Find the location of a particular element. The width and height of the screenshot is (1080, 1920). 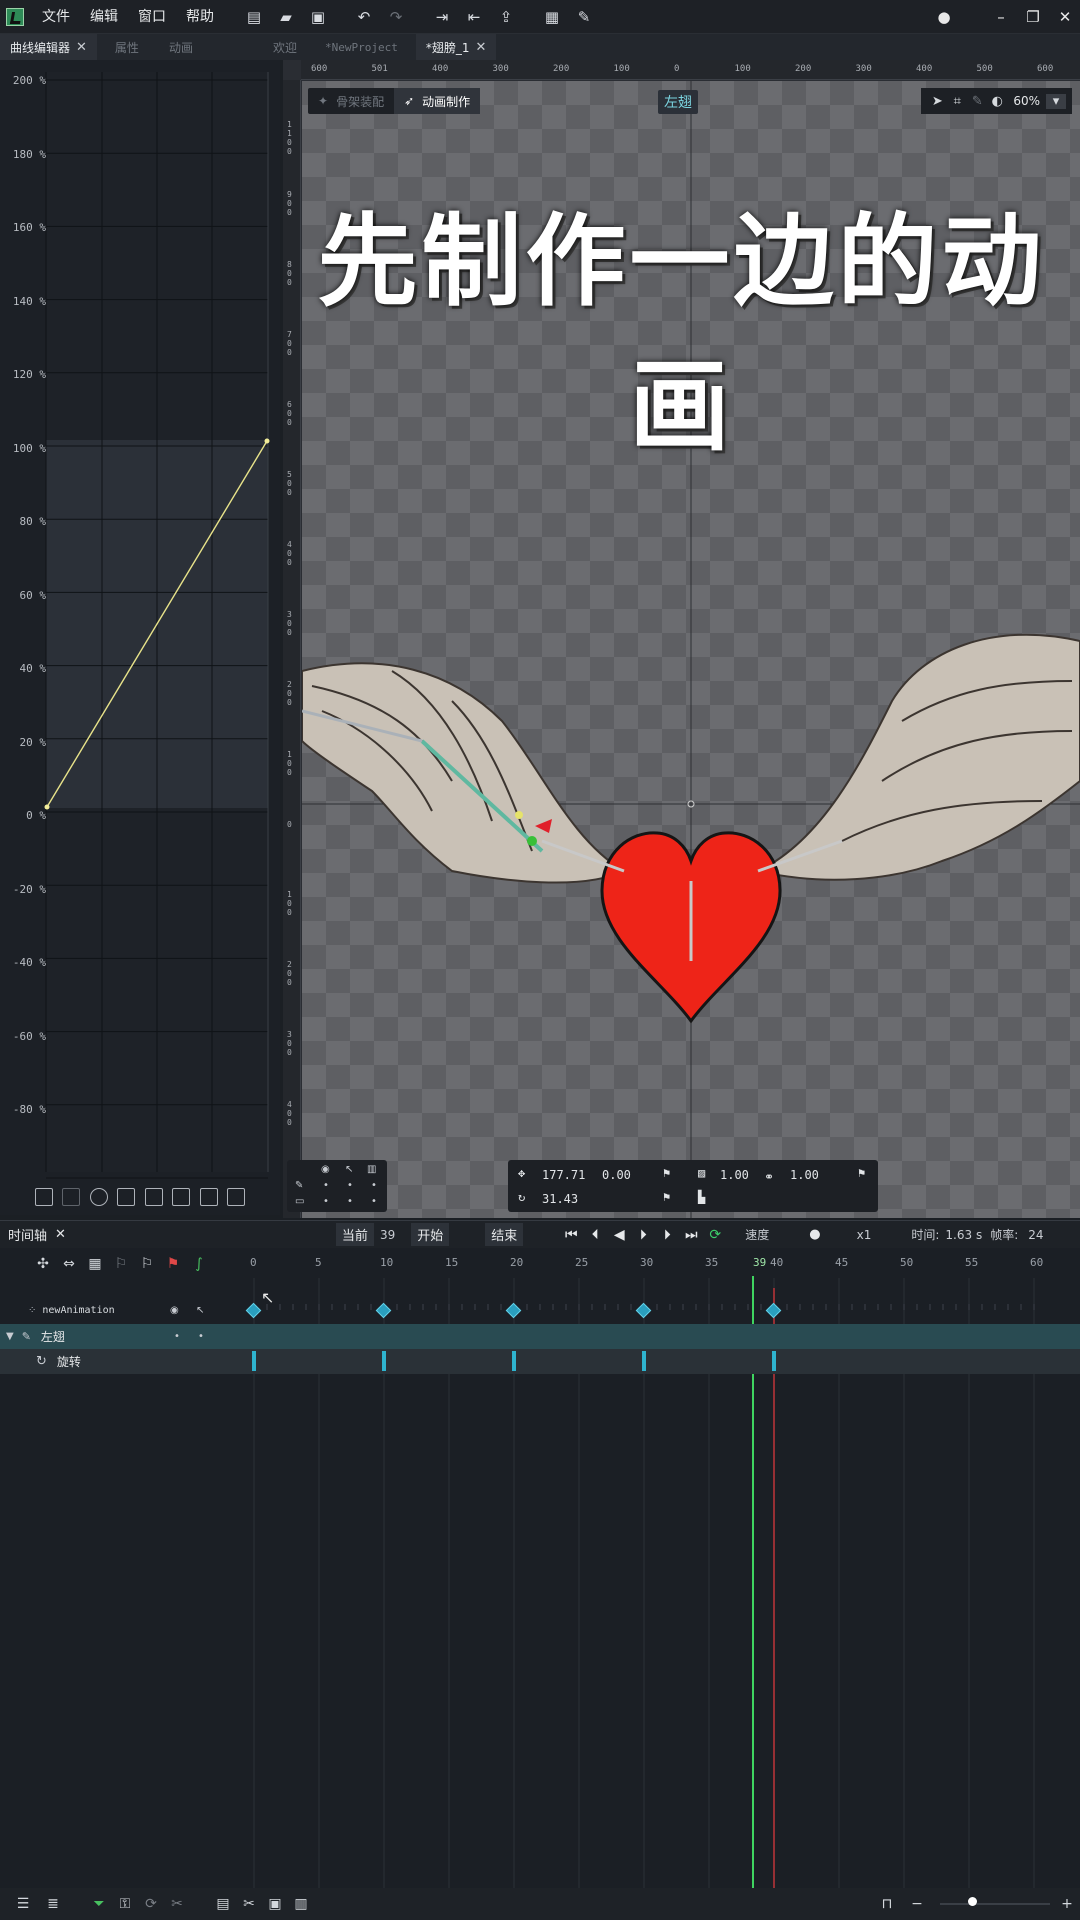

pen-icon: ✎ is located at coordinates (299, 1185).